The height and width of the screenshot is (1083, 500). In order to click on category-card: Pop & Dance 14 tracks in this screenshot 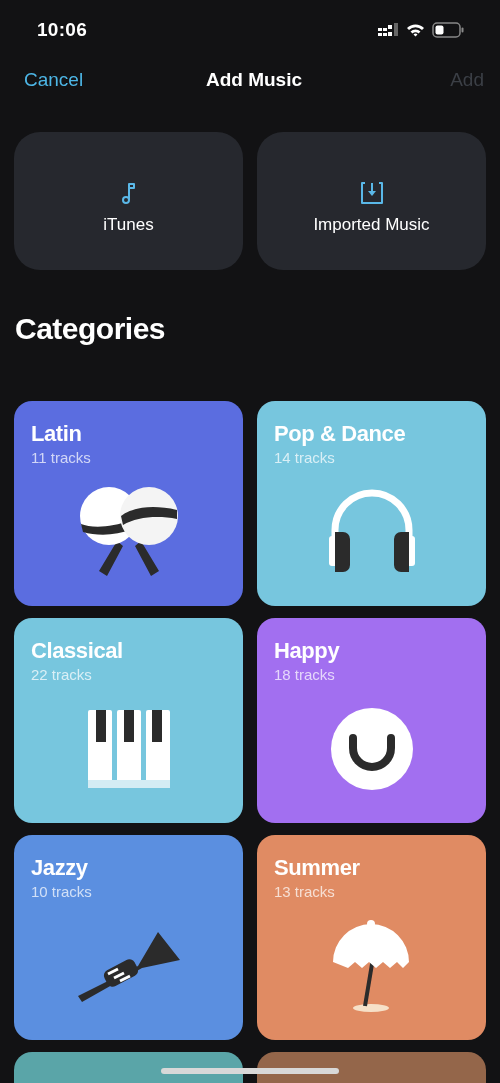, I will do `click(371, 503)`.